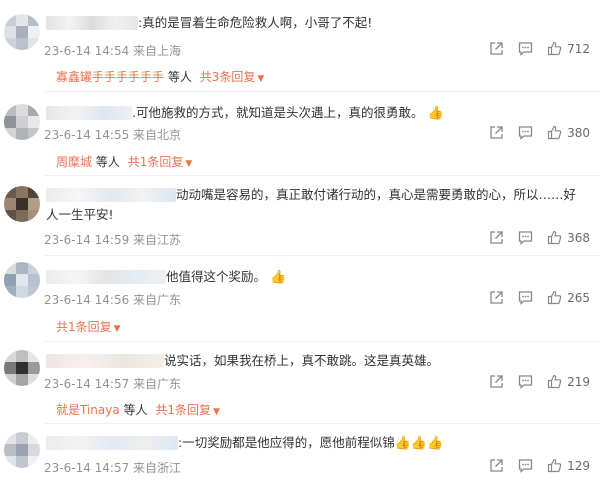 This screenshot has height=483, width=600. I want to click on like-button: 380, so click(568, 132).